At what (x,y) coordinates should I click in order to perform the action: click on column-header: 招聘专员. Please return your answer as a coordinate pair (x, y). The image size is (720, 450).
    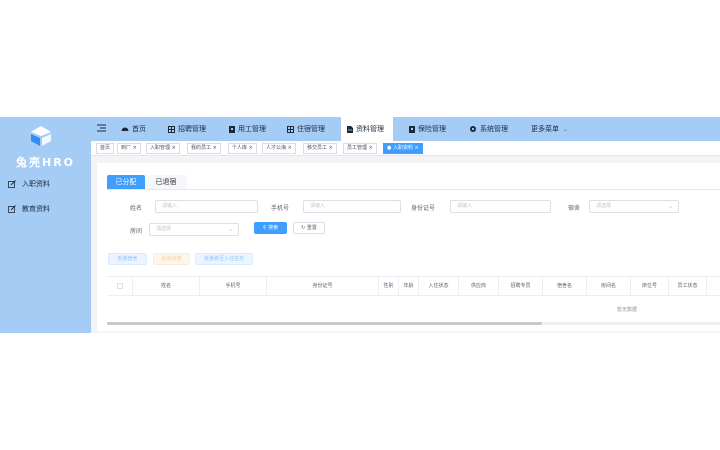
    Looking at the image, I should click on (521, 286).